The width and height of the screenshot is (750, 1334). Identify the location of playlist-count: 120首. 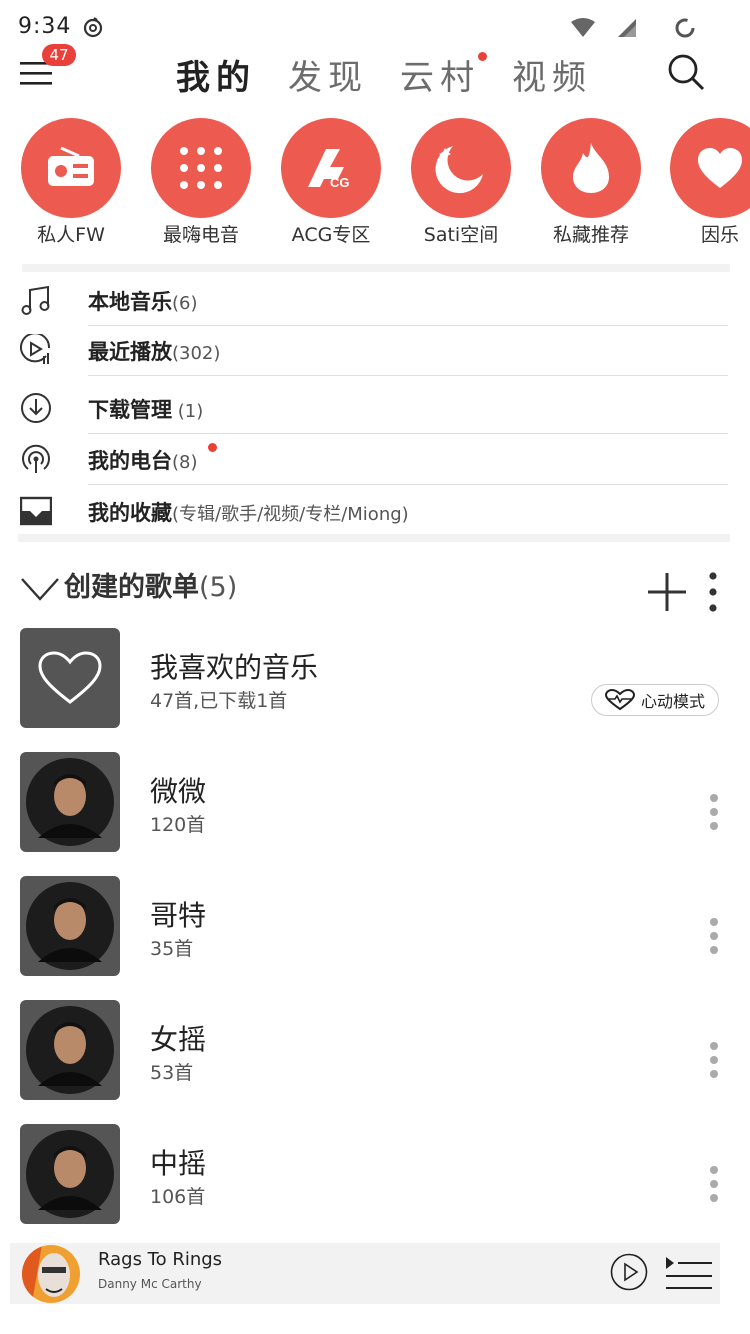
(178, 825).